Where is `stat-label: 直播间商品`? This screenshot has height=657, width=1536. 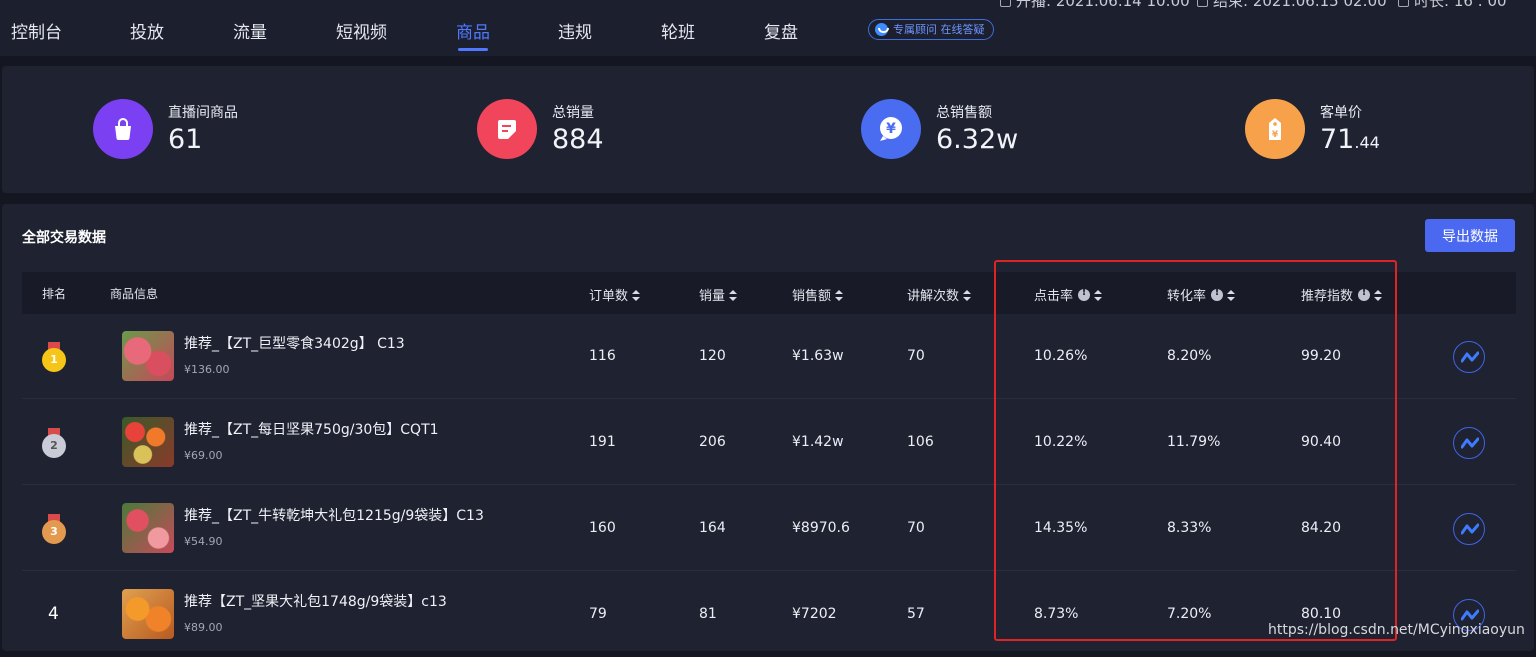
stat-label: 直播间商品 is located at coordinates (203, 113).